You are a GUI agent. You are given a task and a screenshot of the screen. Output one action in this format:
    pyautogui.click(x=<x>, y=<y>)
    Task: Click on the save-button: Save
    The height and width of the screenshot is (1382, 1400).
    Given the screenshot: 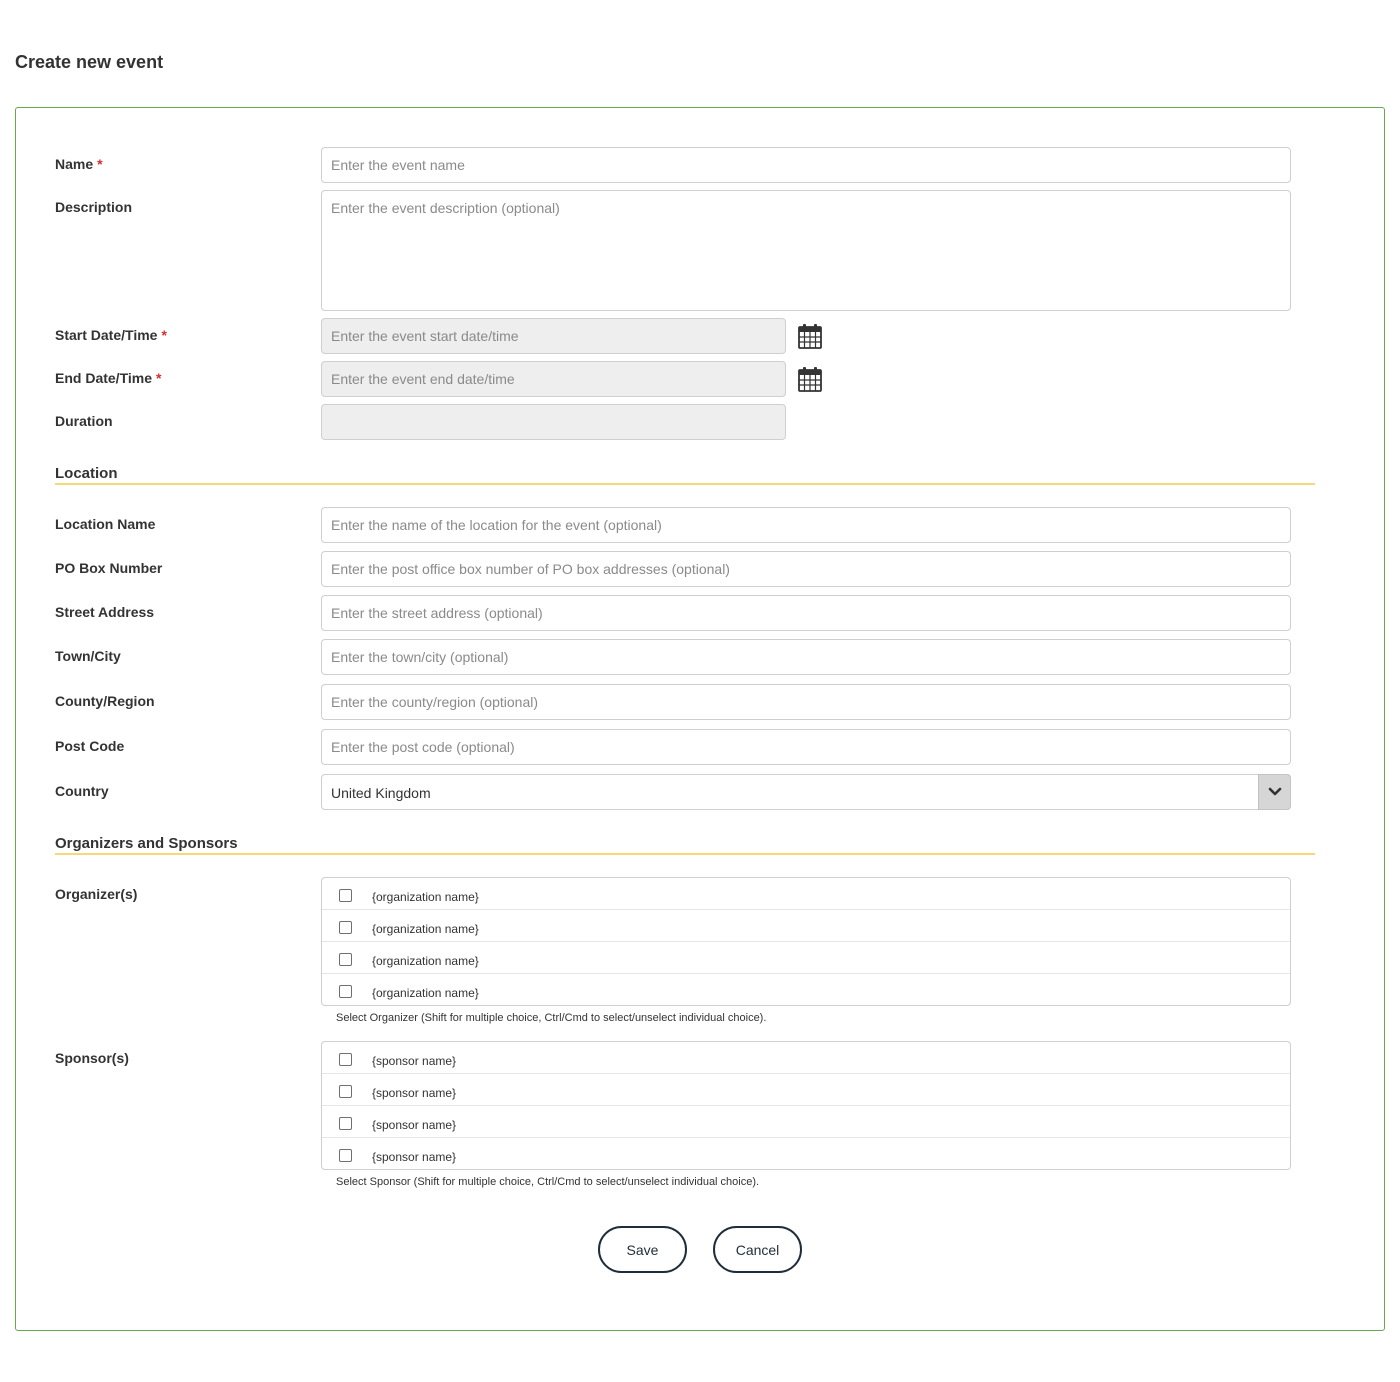 What is the action you would take?
    pyautogui.click(x=642, y=1249)
    